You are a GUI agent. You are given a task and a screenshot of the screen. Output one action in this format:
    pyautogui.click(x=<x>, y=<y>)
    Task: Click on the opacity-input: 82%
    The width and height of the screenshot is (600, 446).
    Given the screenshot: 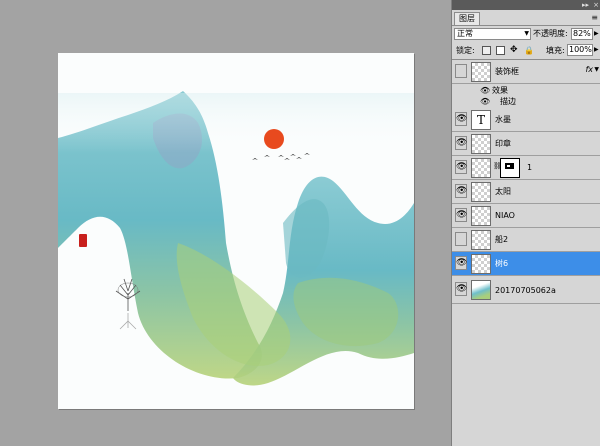 What is the action you would take?
    pyautogui.click(x=582, y=34)
    